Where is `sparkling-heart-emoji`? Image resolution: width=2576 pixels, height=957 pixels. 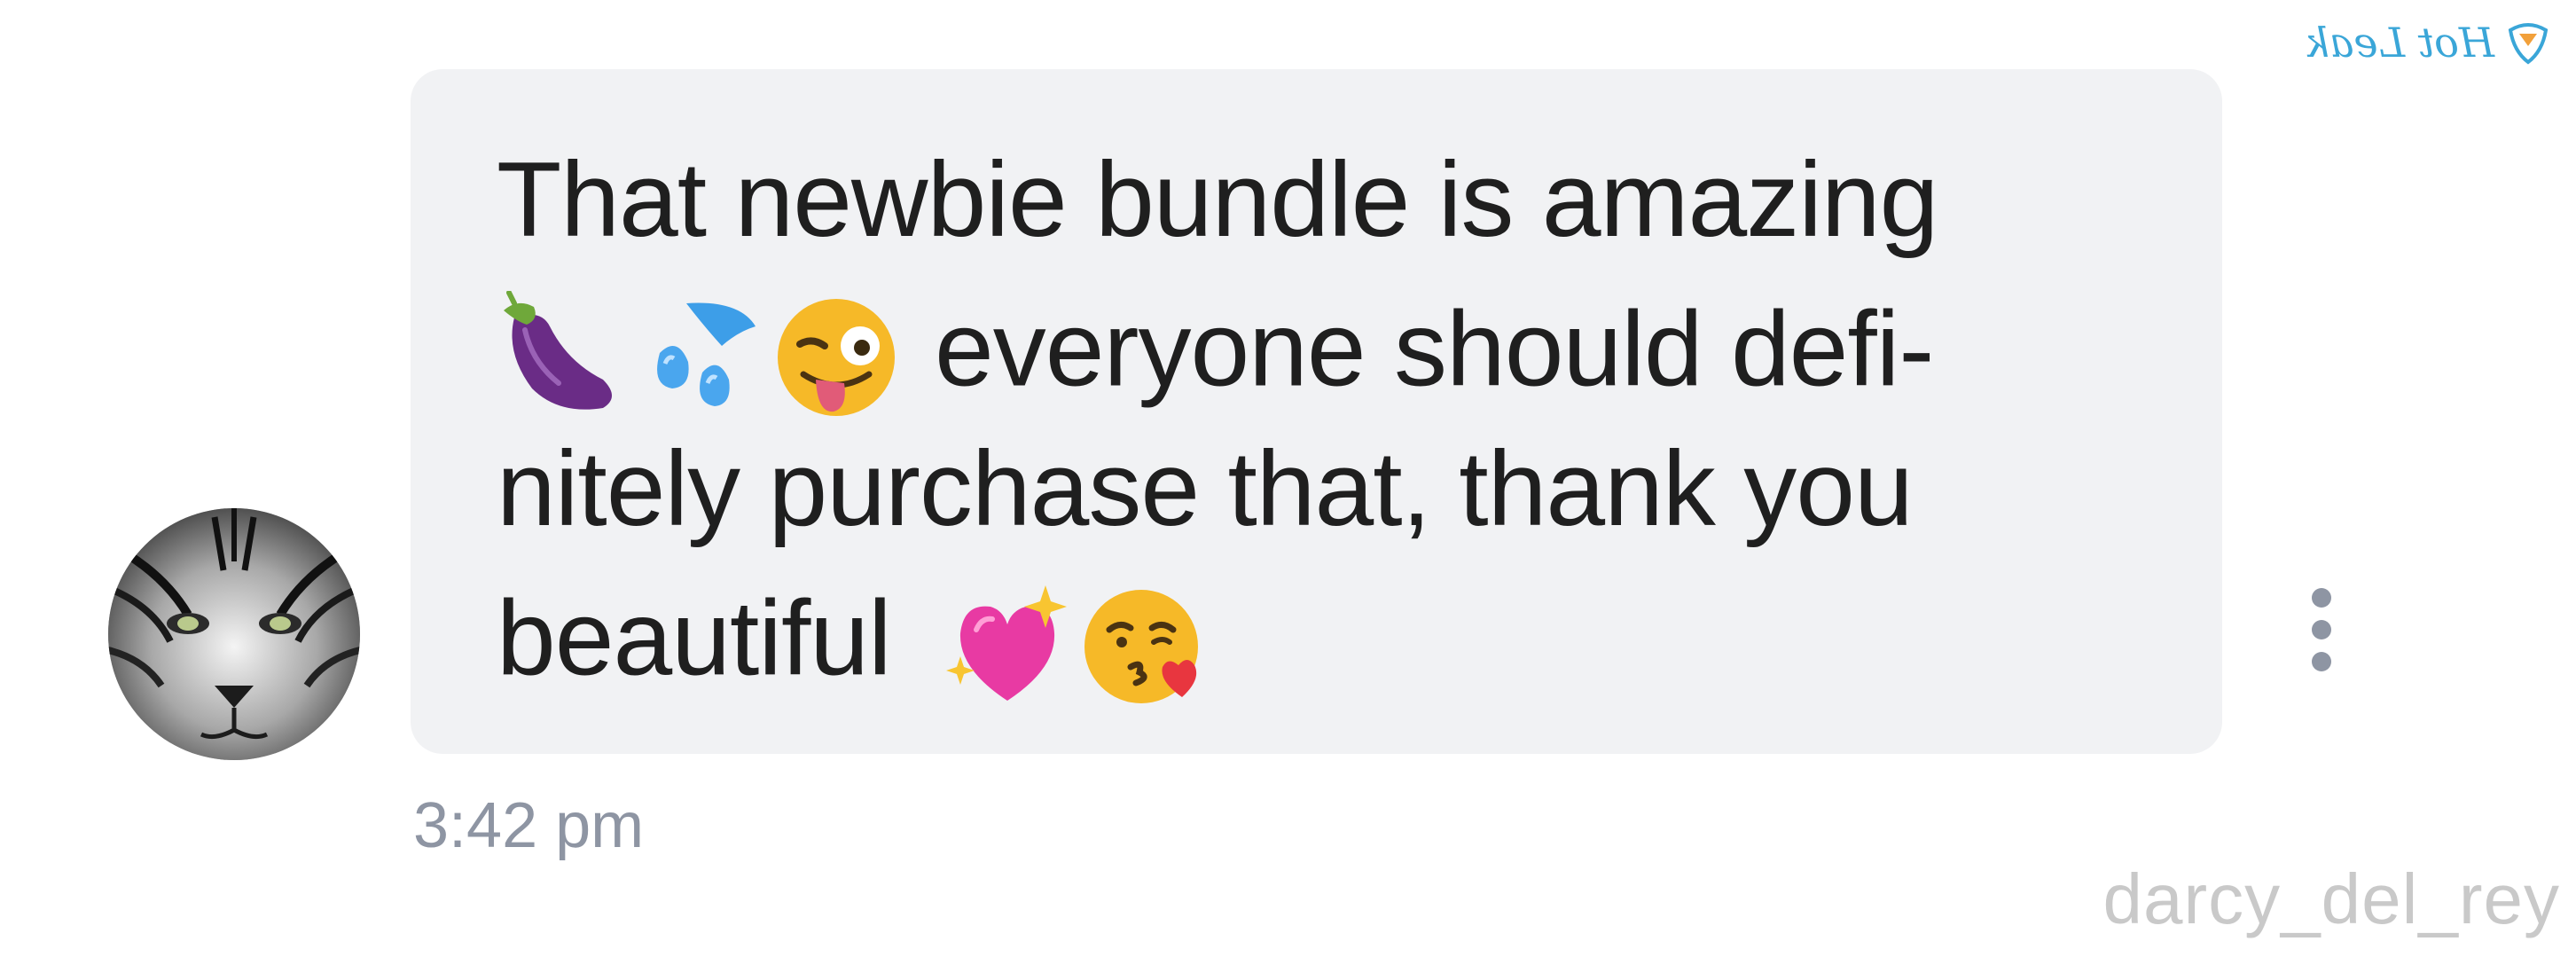 sparkling-heart-emoji is located at coordinates (1007, 646).